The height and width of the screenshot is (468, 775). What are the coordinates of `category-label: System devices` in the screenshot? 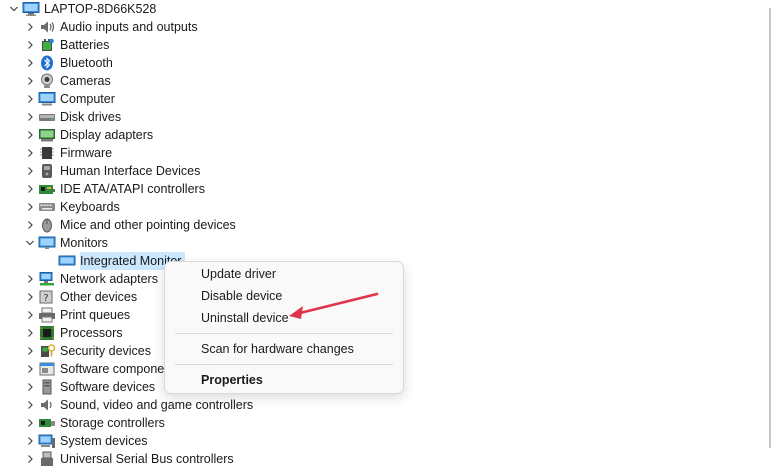 It's located at (104, 441).